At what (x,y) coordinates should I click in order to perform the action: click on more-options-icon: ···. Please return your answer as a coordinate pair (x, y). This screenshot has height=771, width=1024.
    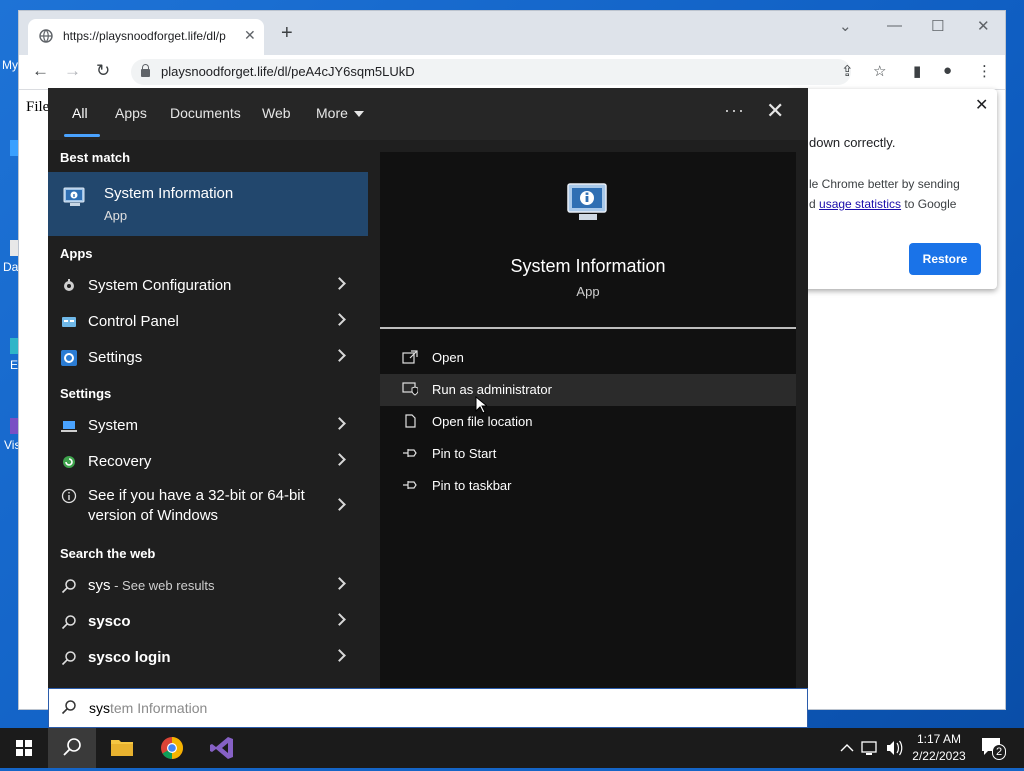
    Looking at the image, I should click on (734, 110).